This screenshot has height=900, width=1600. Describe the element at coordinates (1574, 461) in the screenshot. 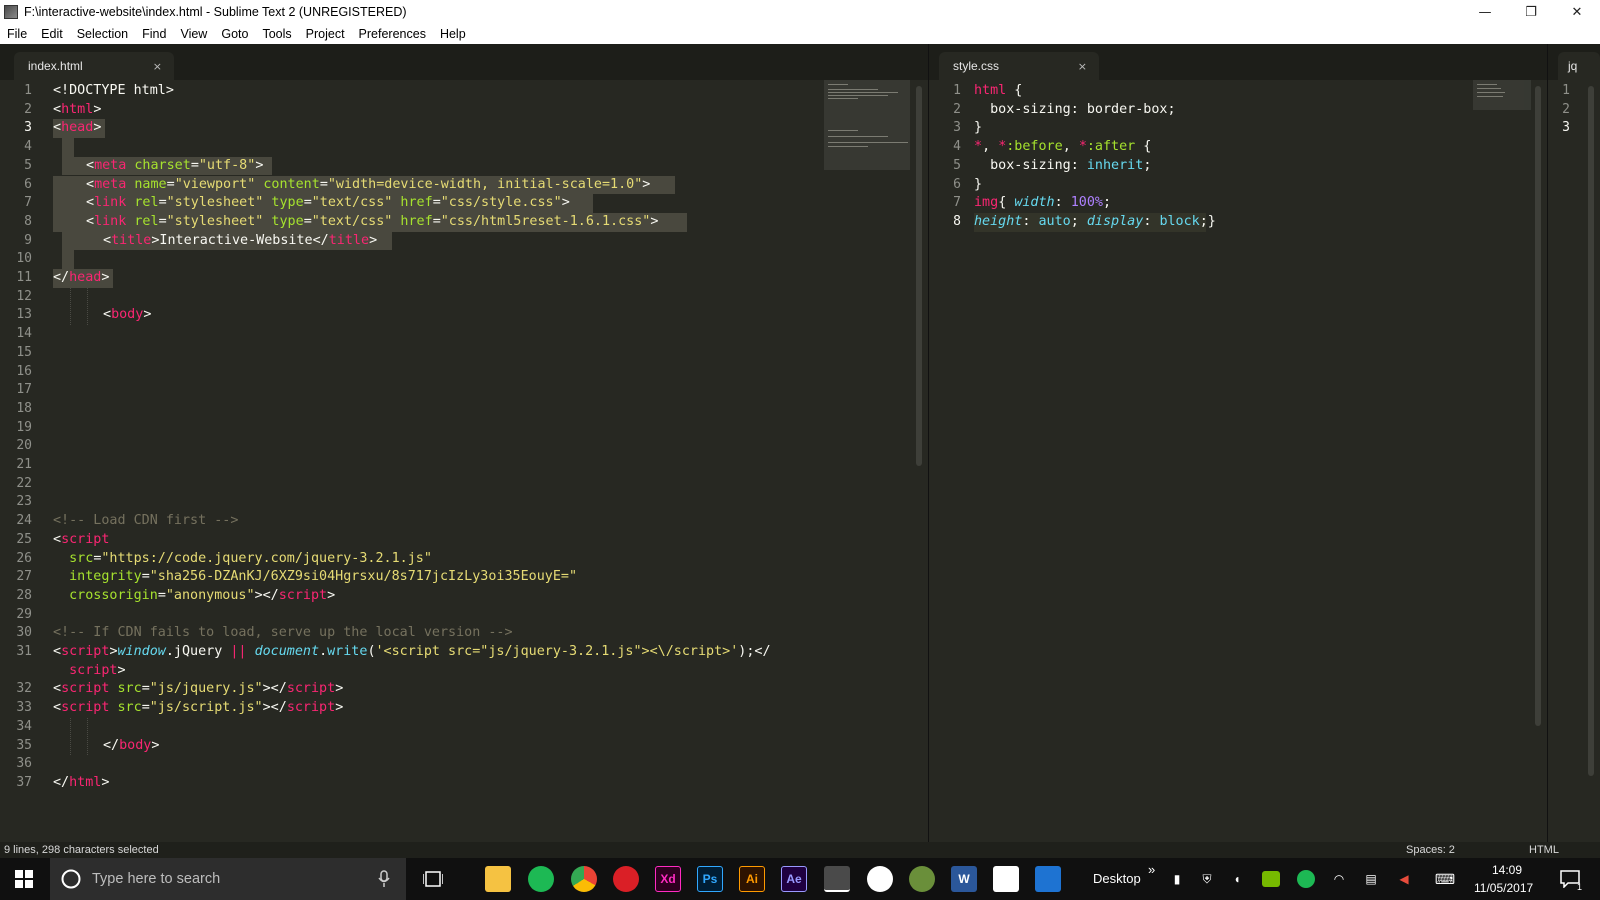

I see `editor-pane-jq: 1 2 3` at that location.